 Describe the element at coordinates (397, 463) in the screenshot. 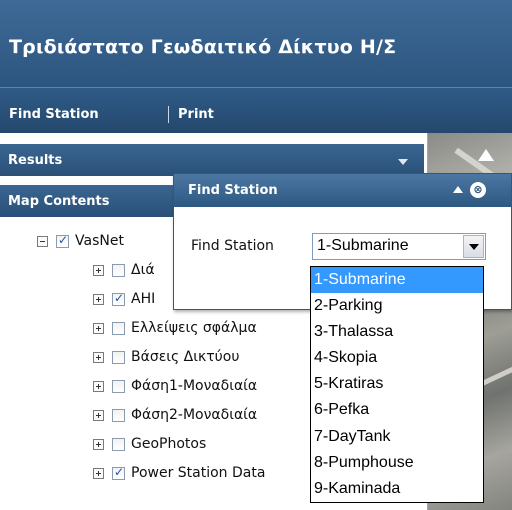

I see `dropdown-option: 8-Pumphouse` at that location.